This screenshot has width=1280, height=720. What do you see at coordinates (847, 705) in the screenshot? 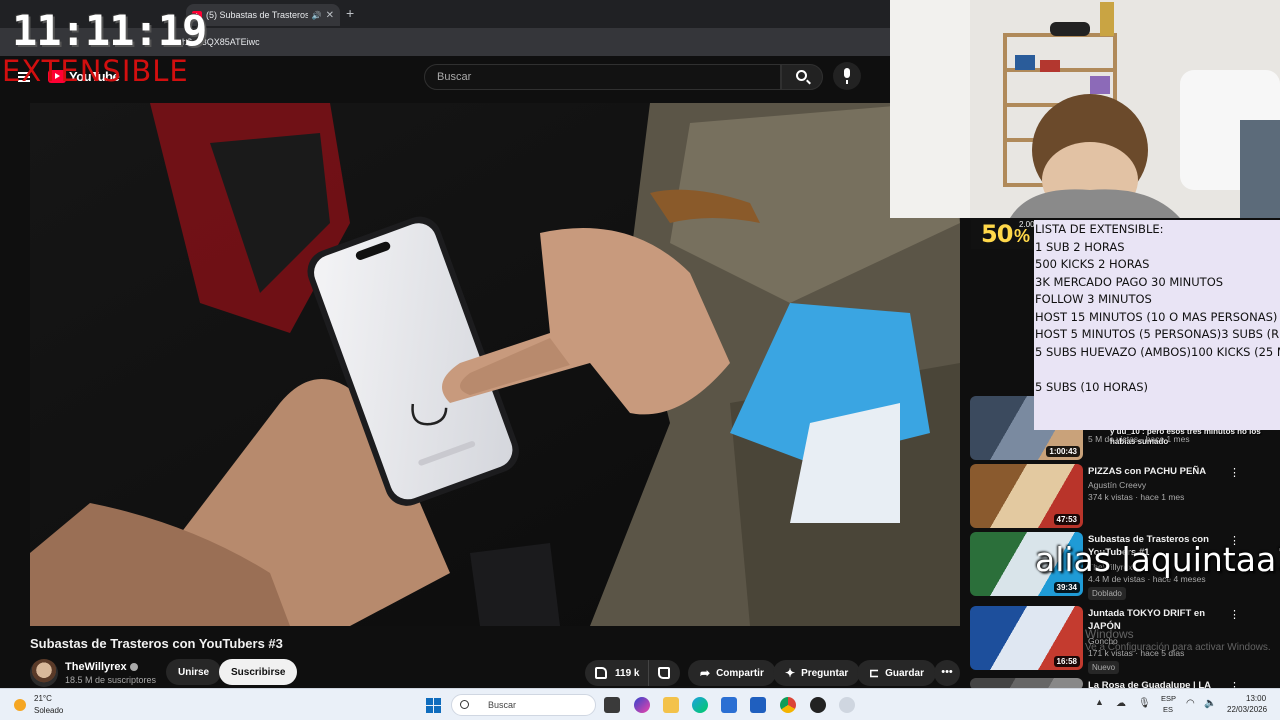
I see `clock-app-icon` at bounding box center [847, 705].